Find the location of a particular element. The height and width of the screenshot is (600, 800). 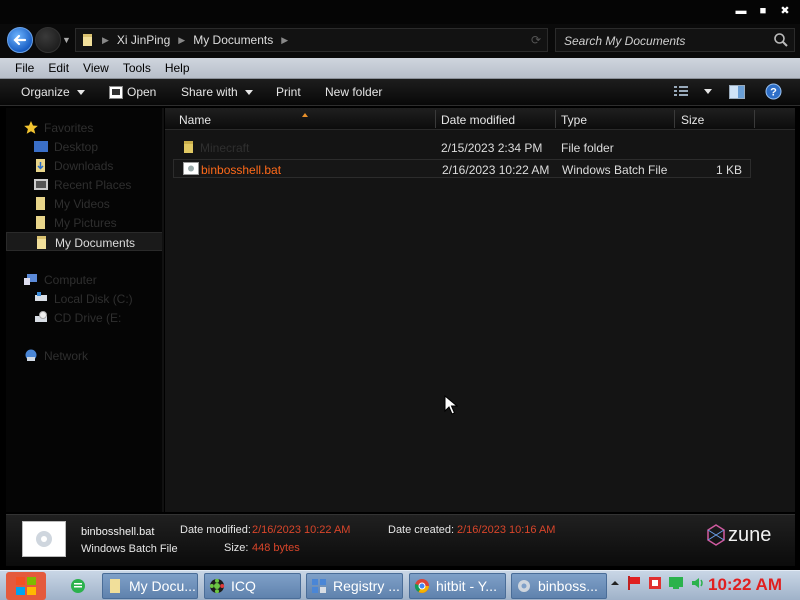

sidebar-item-recent-places: Recent Places is located at coordinates (84, 184).